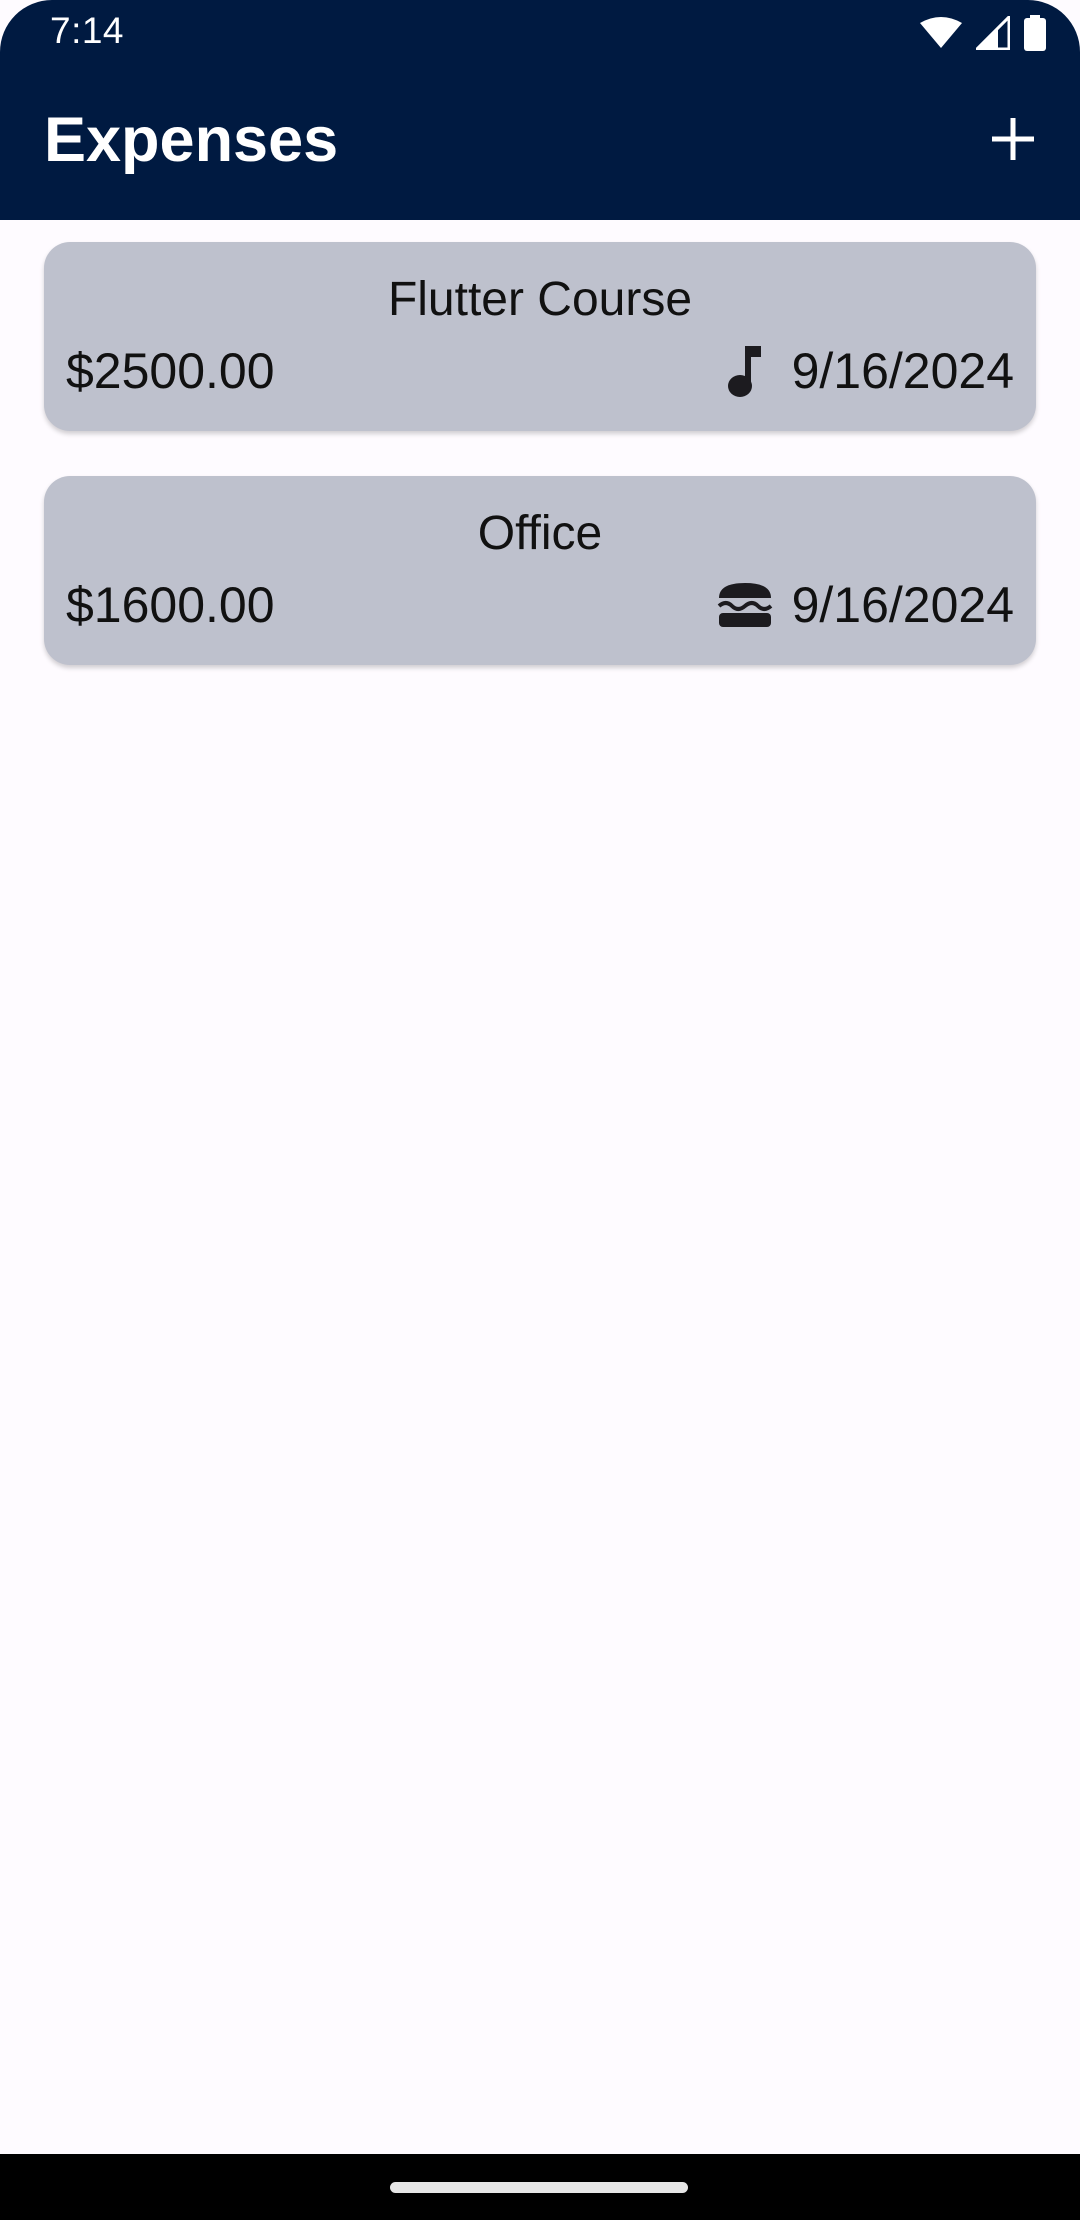  I want to click on navigation-bar, so click(540, 2187).